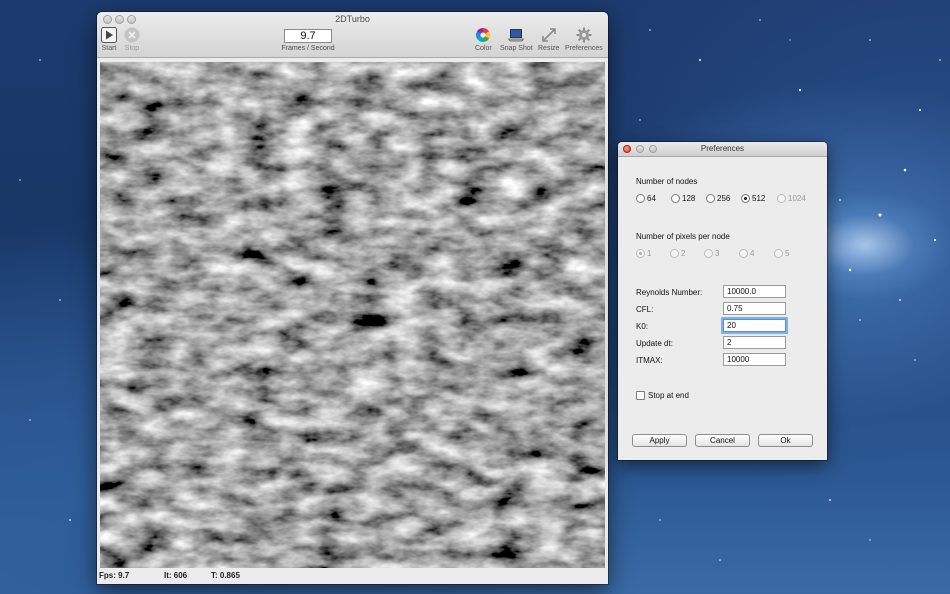 This screenshot has width=950, height=594. Describe the element at coordinates (483, 48) in the screenshot. I see `color-label: Color` at that location.